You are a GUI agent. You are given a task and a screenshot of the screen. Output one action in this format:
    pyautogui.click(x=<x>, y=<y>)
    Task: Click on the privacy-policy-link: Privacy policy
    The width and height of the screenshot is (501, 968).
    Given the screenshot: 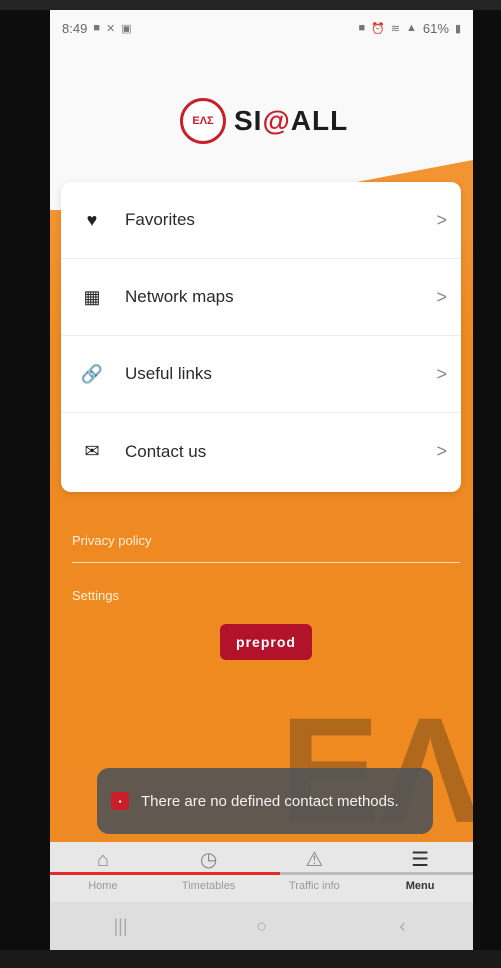 What is the action you would take?
    pyautogui.click(x=111, y=540)
    